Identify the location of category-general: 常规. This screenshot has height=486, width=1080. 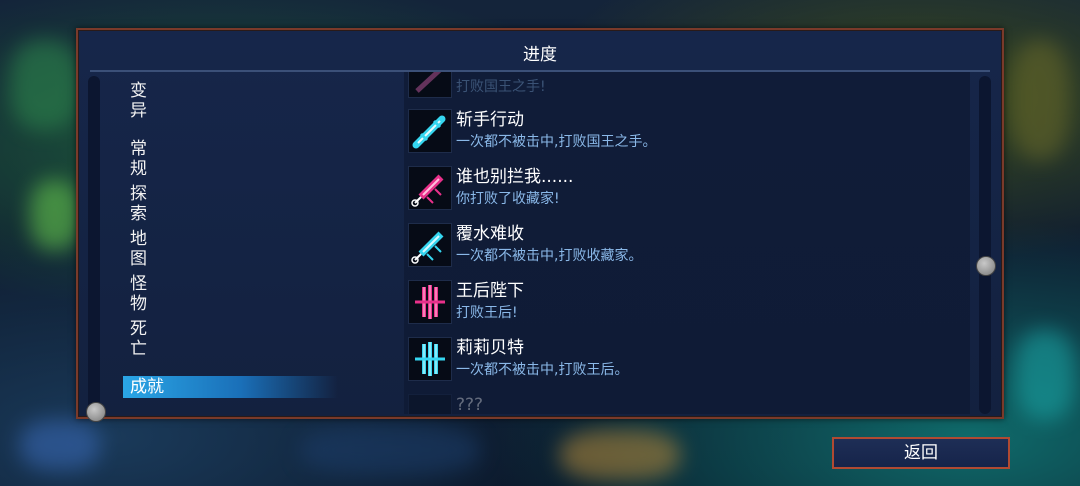
(138, 159).